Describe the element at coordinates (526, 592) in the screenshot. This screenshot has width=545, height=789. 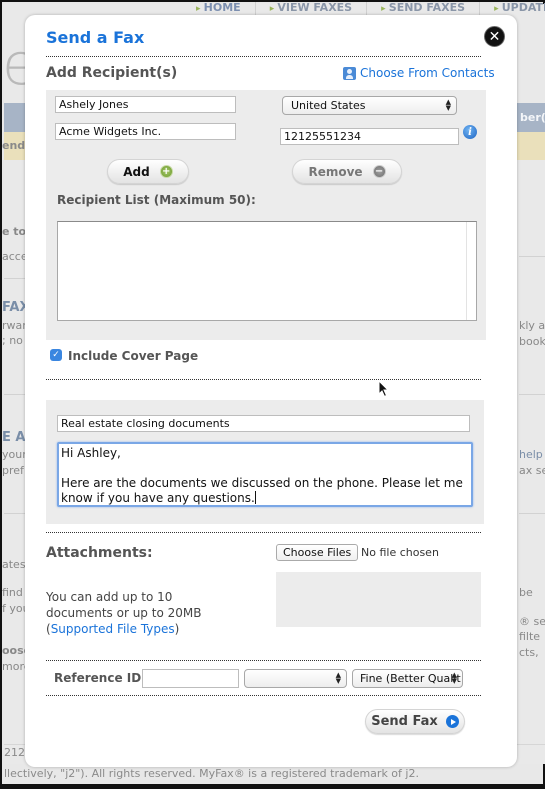
I see `background-text: be` at that location.